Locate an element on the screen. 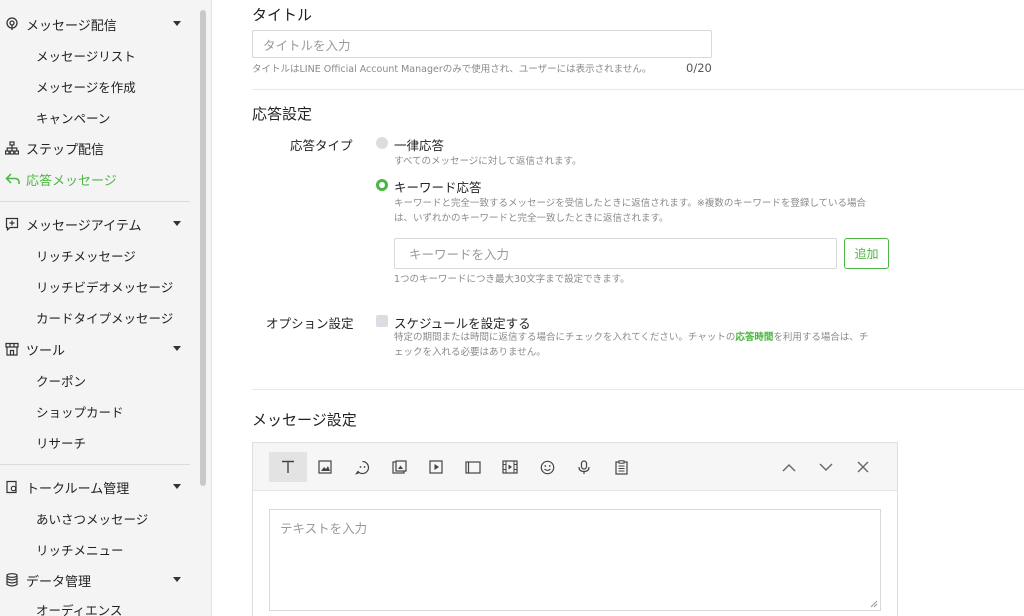  sidebar-item-rich-video-message: リッチビデオメッセージ is located at coordinates (104, 286).